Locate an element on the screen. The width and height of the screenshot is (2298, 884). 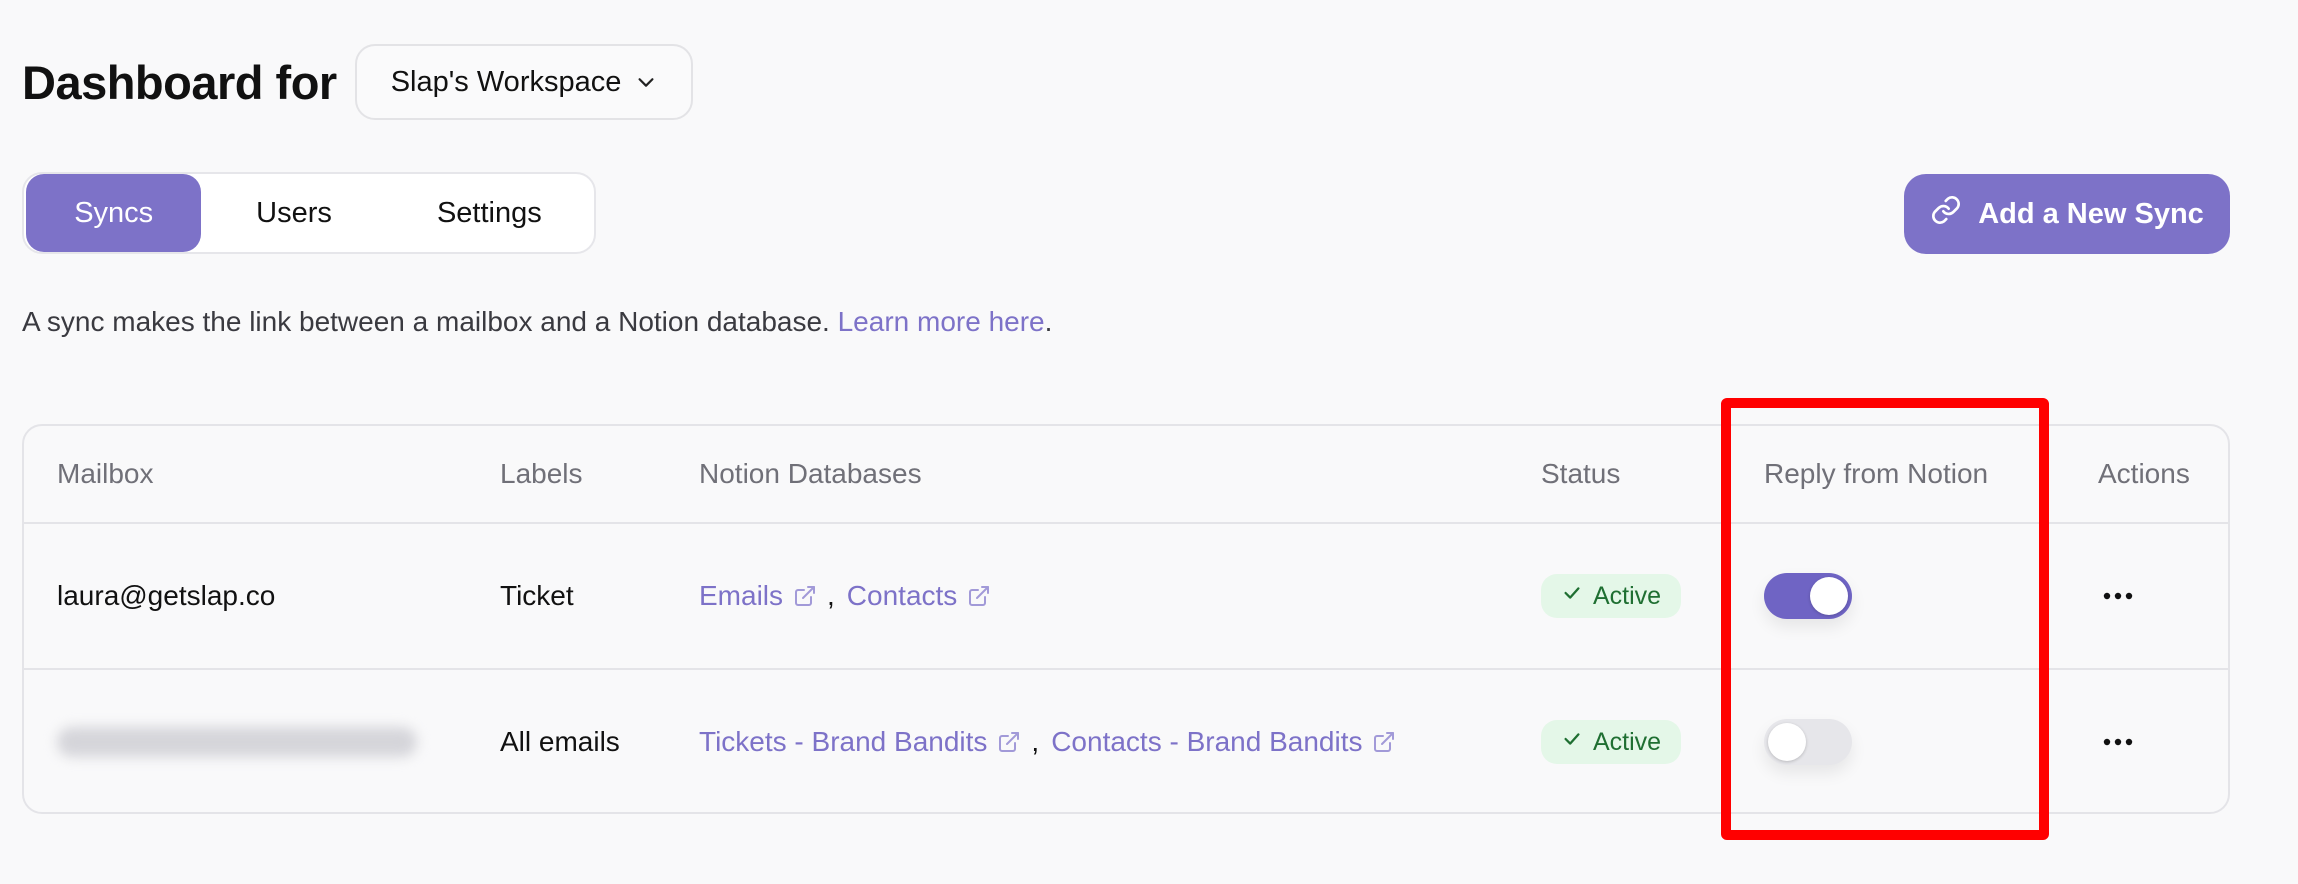
header: Dashboard for Slap's Workspace is located at coordinates (358, 82).